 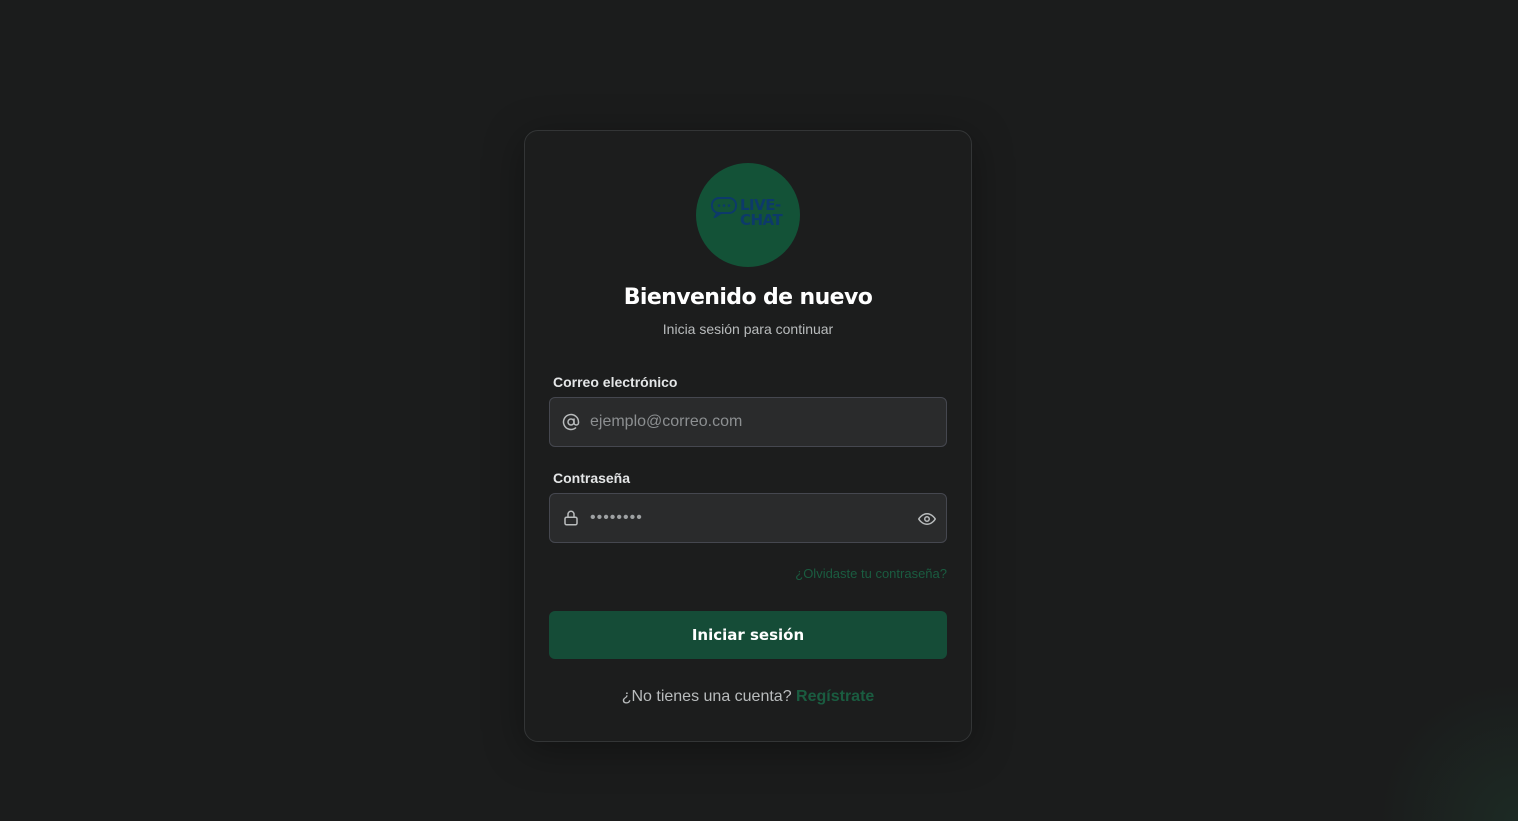 I want to click on chat-bubble-icon, so click(x=724, y=207).